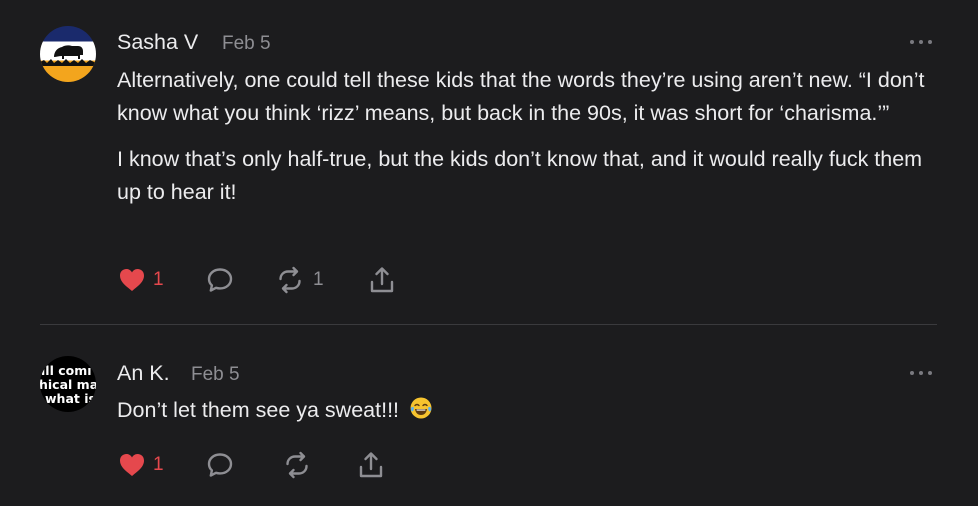  What do you see at coordinates (66, 370) in the screenshot?
I see `avatar-text-line: ıll comı` at bounding box center [66, 370].